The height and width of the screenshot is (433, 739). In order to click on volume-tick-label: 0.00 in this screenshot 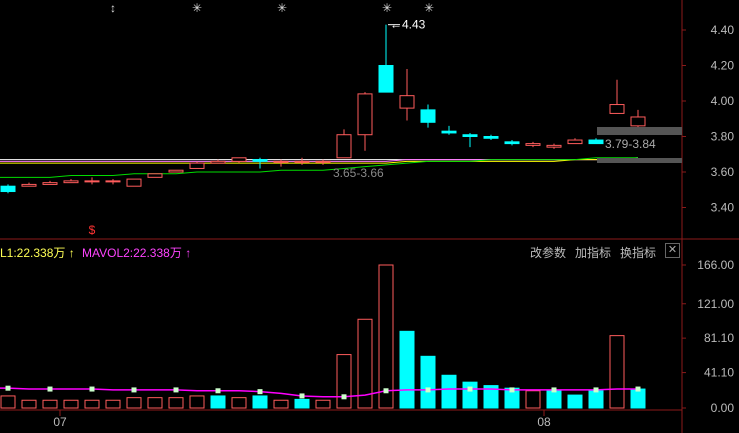, I will do `click(723, 408)`.